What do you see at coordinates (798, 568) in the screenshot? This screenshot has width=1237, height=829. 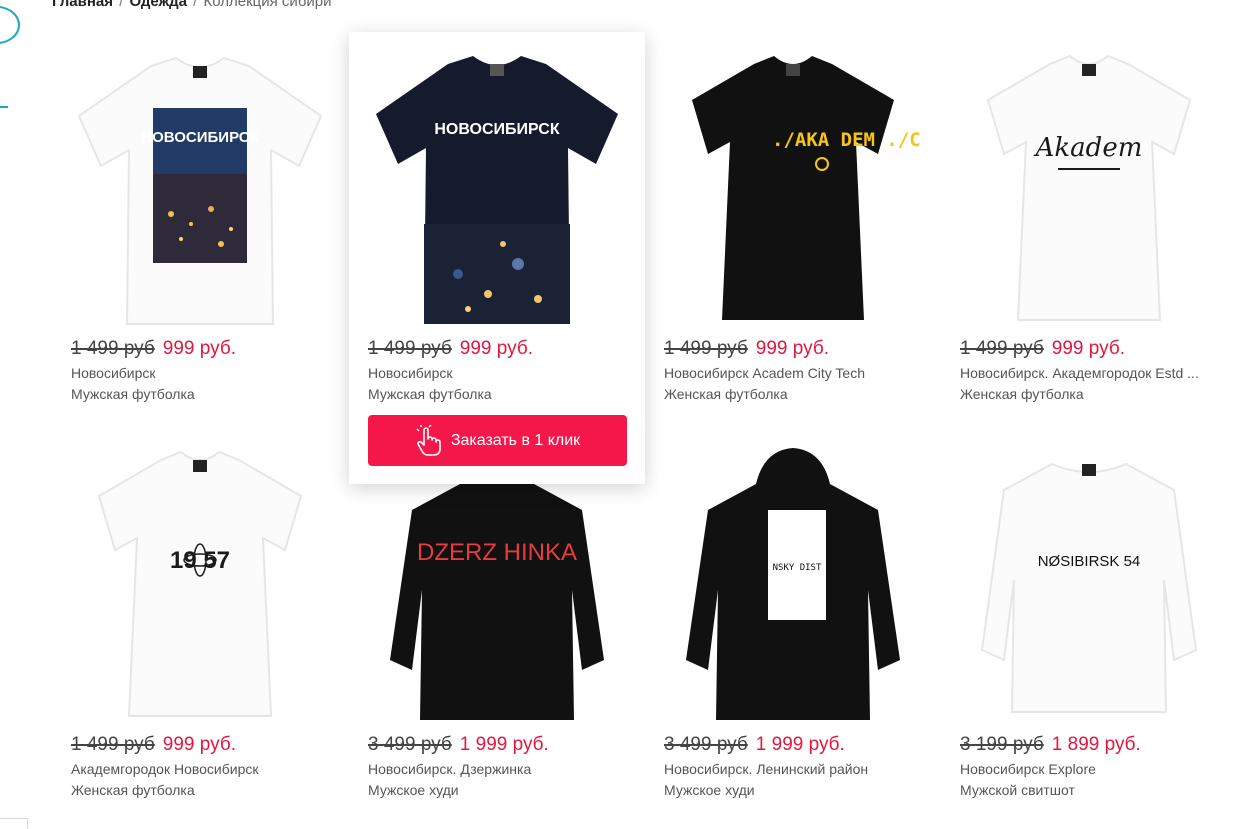 I see `svg-text: LENI NSKY DIST RICT` at bounding box center [798, 568].